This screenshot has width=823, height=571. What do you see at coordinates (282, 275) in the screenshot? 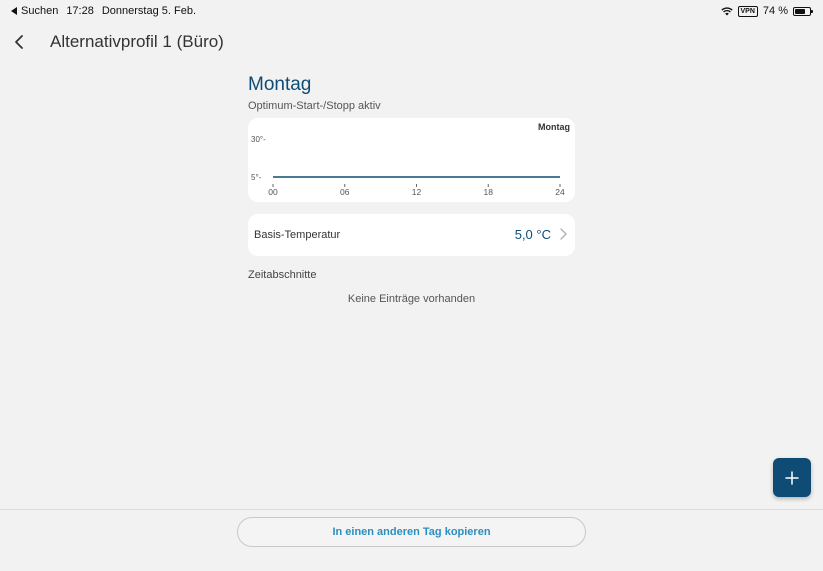
I see `time-segments-label: Zeitabschnitte` at bounding box center [282, 275].